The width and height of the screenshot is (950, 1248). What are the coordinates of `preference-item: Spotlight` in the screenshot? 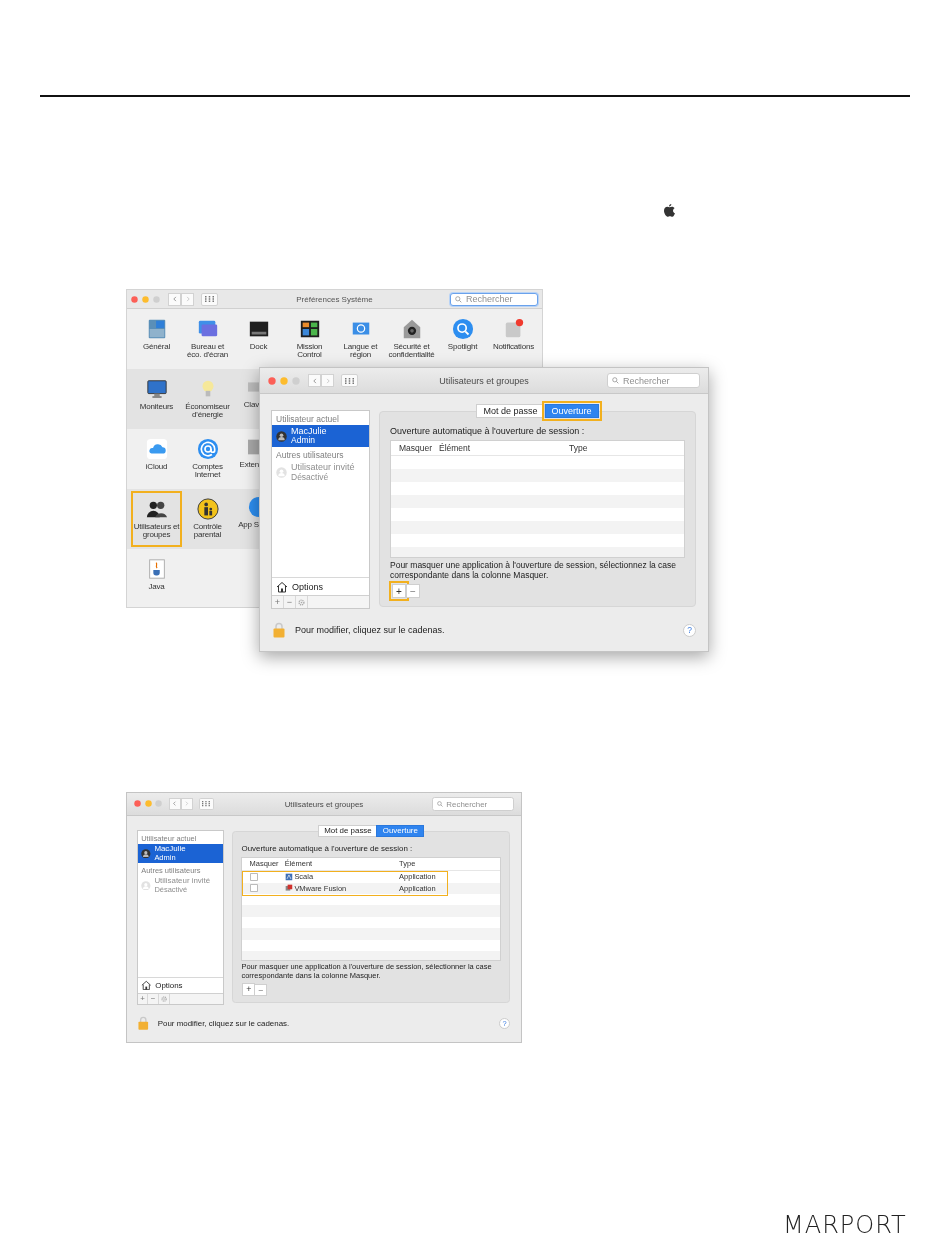 It's located at (462, 339).